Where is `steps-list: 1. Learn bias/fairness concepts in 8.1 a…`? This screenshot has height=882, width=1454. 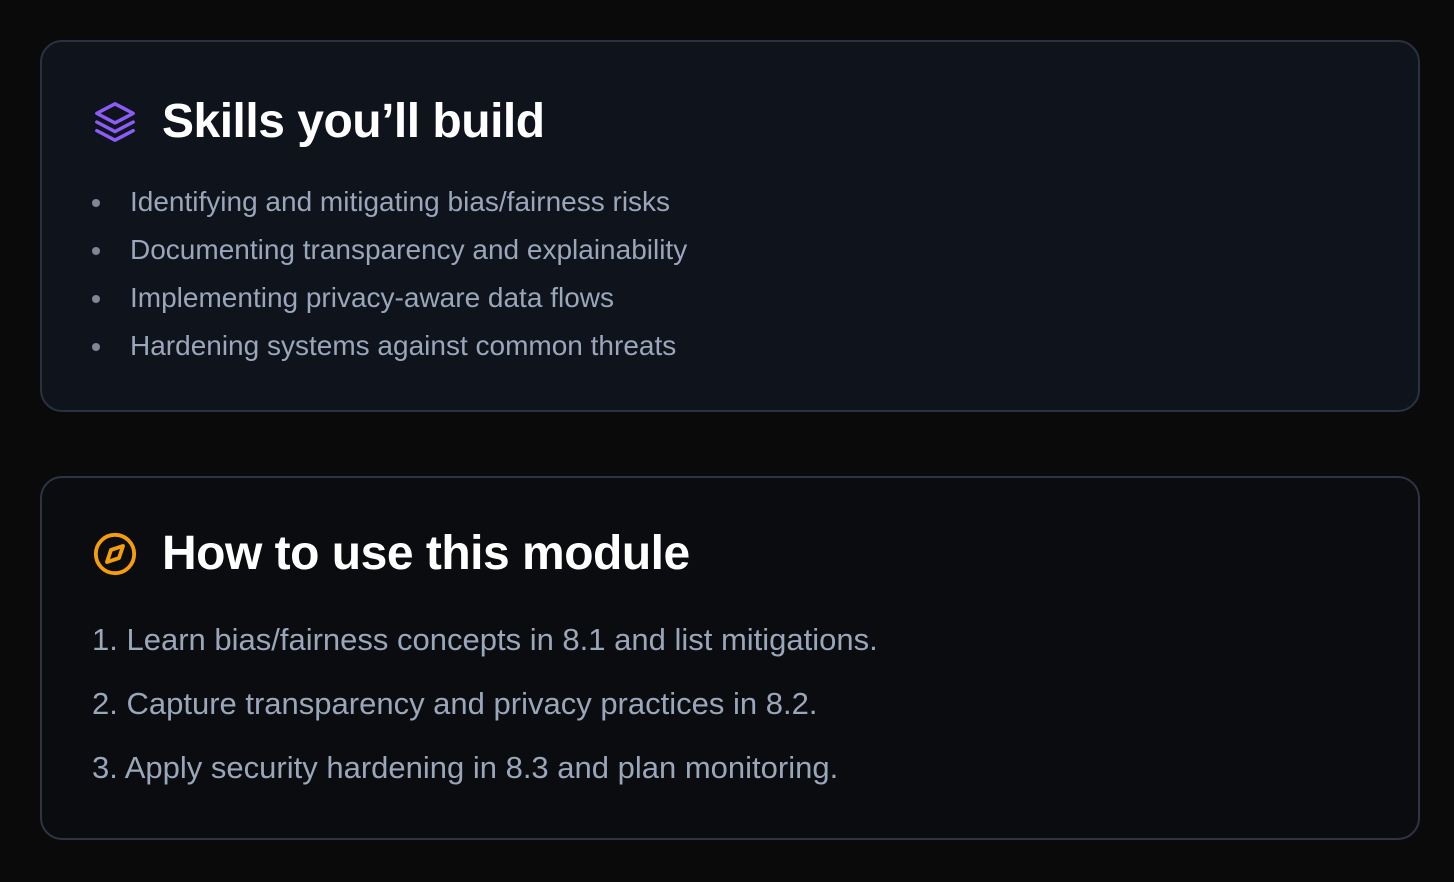
steps-list: 1. Learn bias/fairness concepts in 8.1 a… is located at coordinates (485, 704).